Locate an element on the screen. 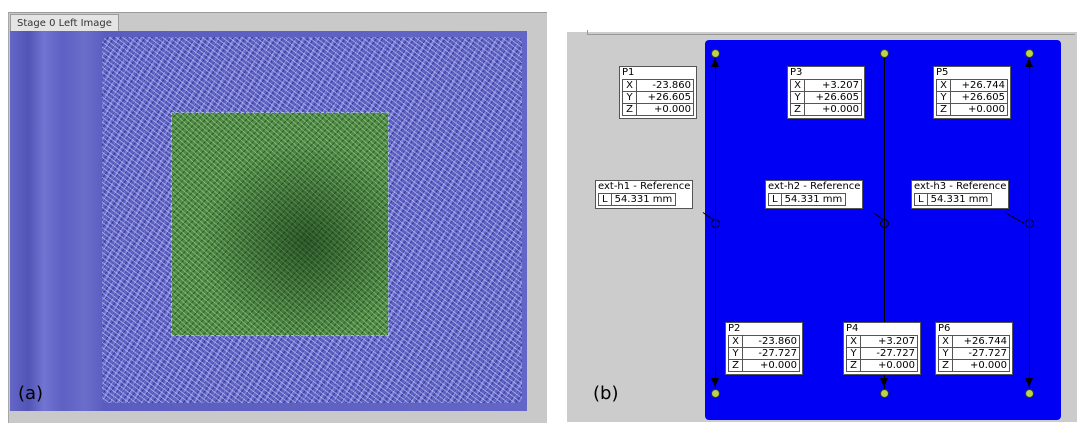 This screenshot has width=1080, height=425. reference-label-ext-h1: ext-h1 - Reference L 54.331 mm is located at coordinates (644, 194).